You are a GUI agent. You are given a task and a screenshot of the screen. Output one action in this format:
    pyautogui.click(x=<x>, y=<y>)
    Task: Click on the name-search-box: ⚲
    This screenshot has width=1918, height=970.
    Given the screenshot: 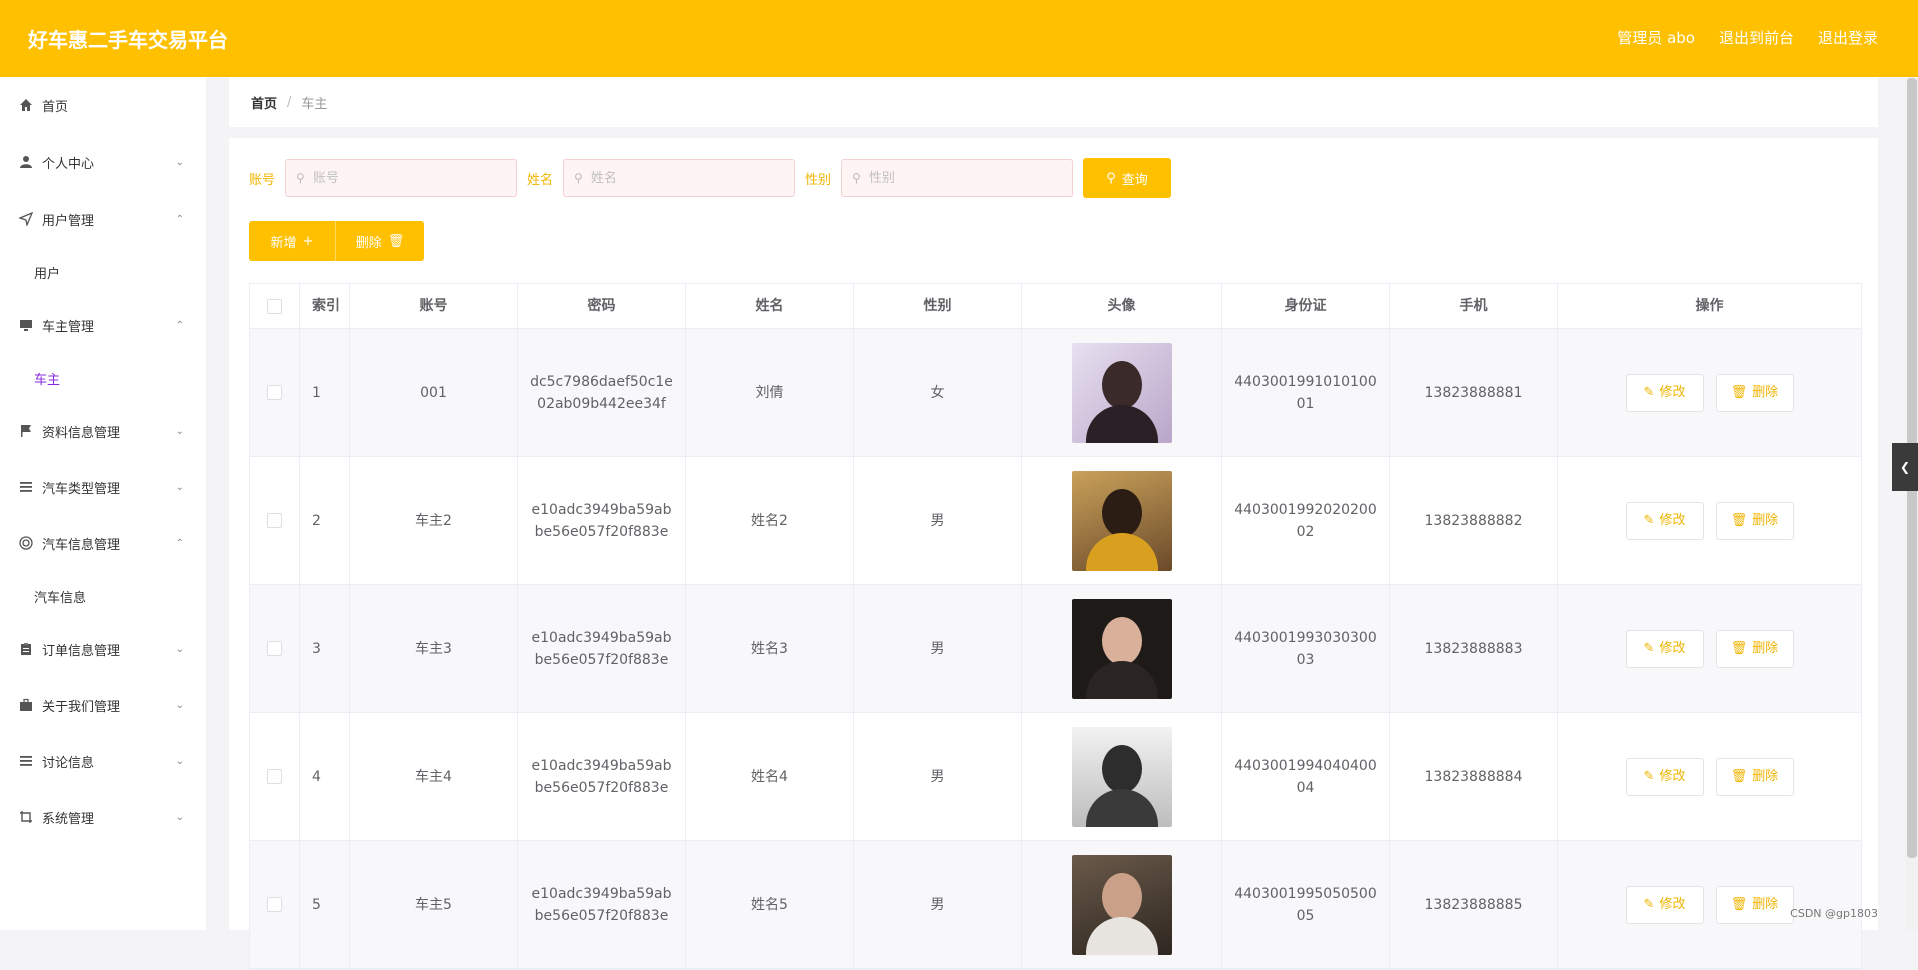 What is the action you would take?
    pyautogui.click(x=679, y=178)
    